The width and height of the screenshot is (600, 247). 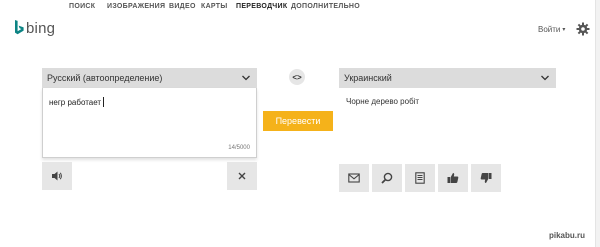 What do you see at coordinates (261, 6) in the screenshot?
I see `nav-item-translator: ПЕРЕВОДЧИК` at bounding box center [261, 6].